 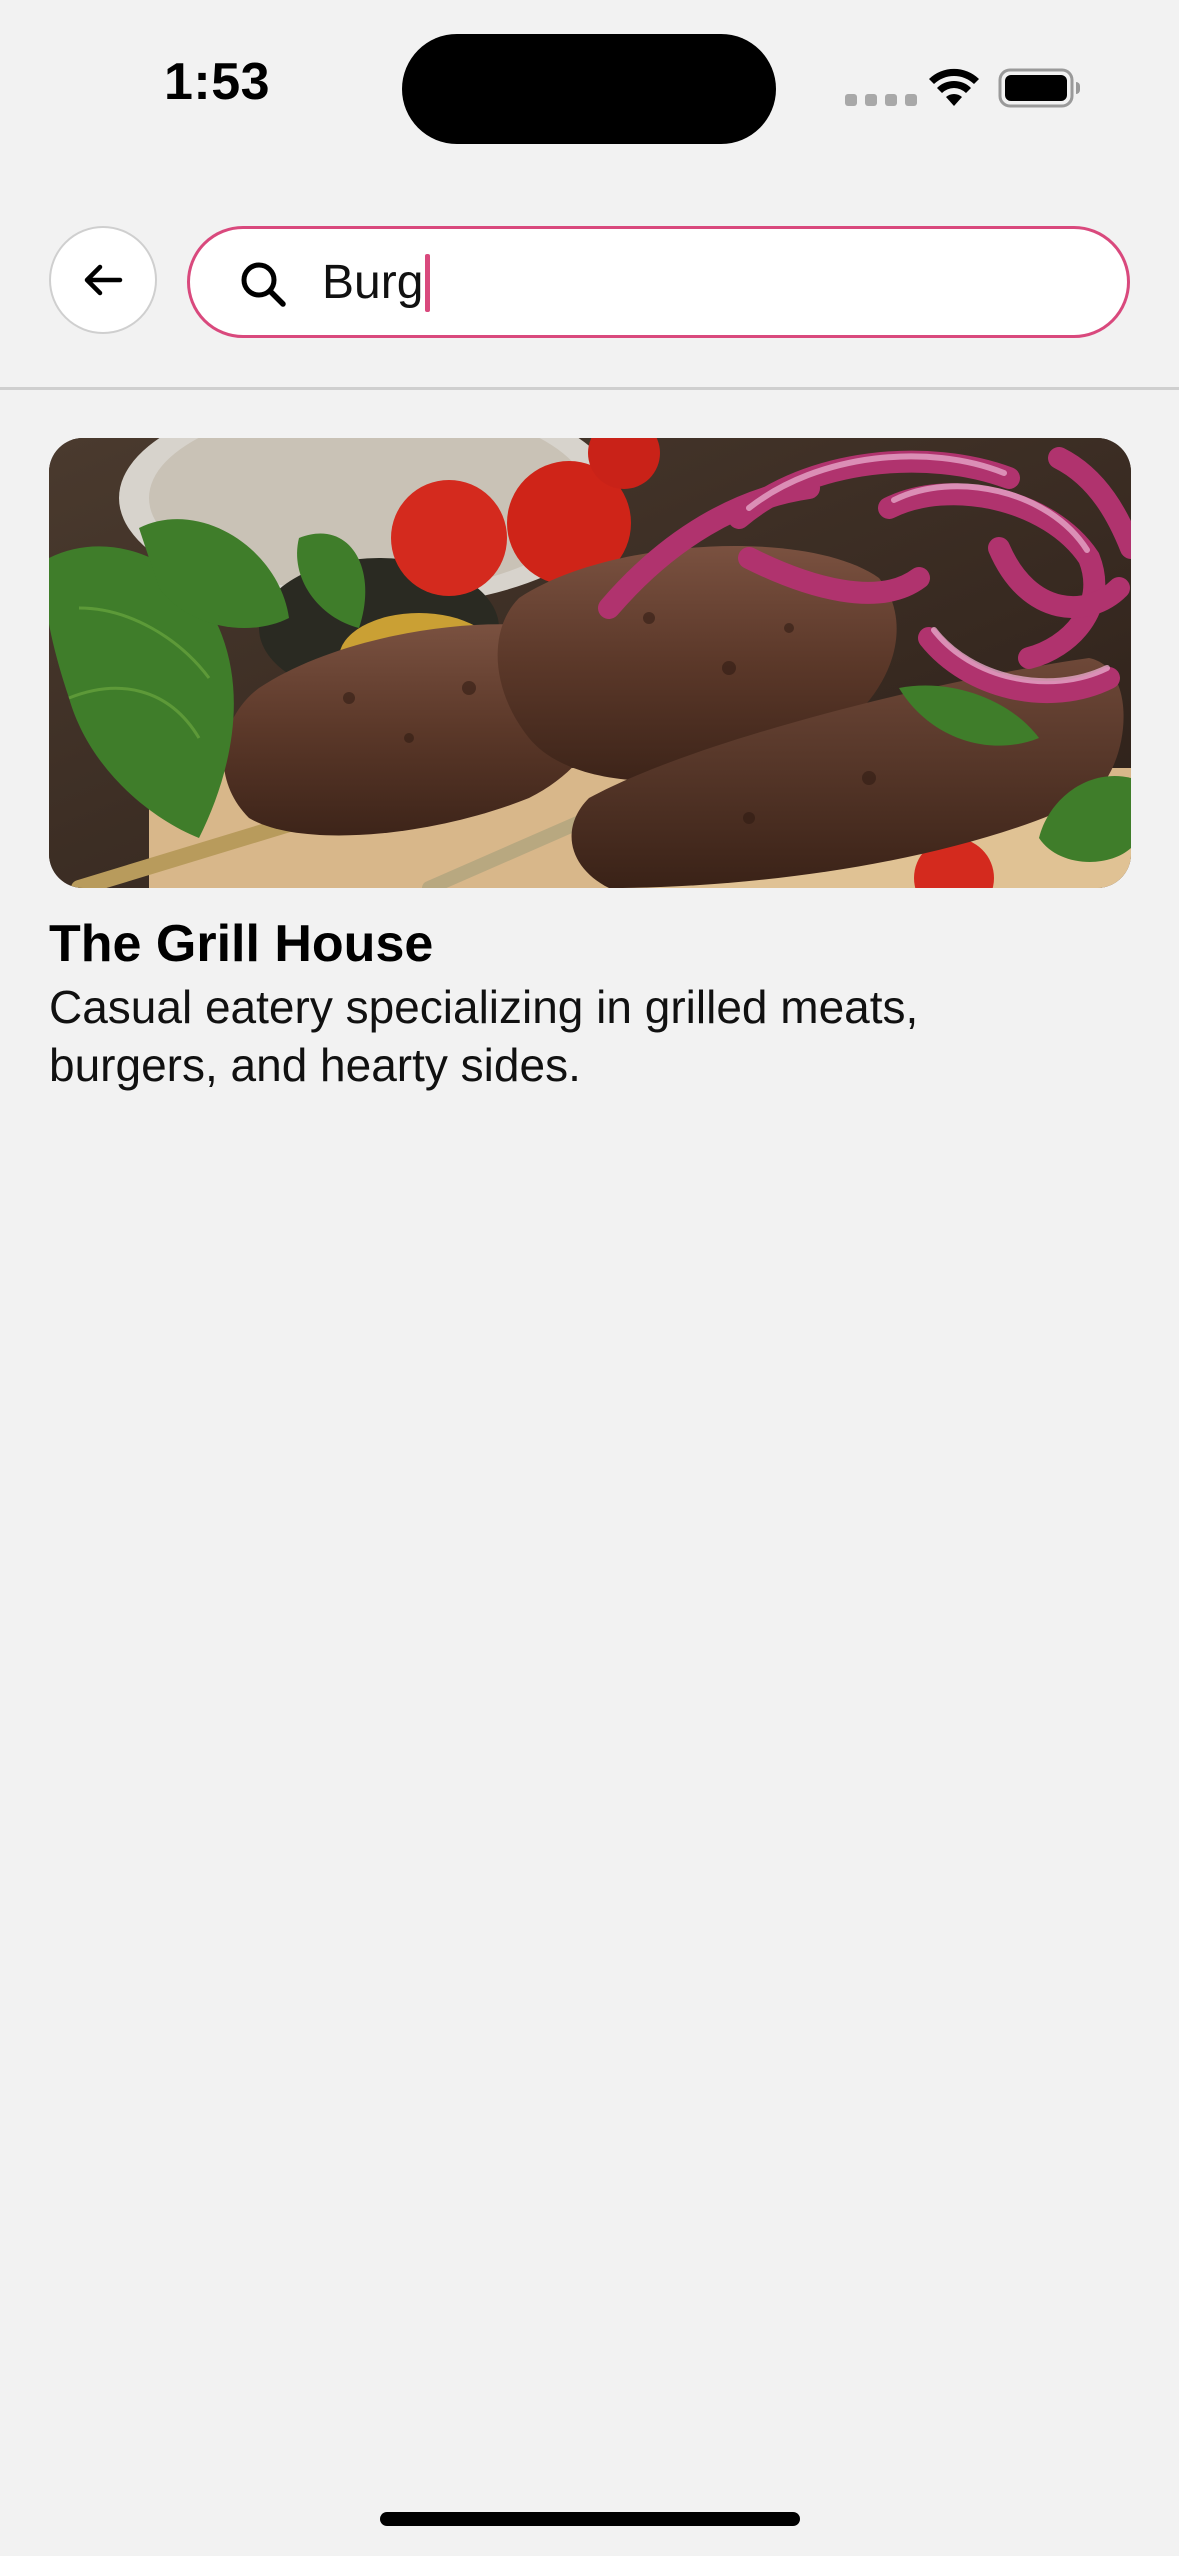 What do you see at coordinates (702, 282) in the screenshot?
I see `search-input` at bounding box center [702, 282].